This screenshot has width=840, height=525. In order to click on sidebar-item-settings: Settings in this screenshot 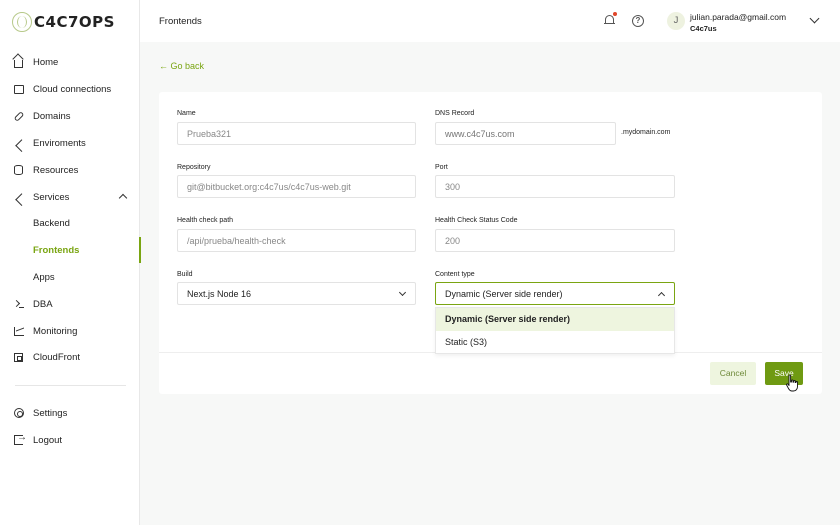, I will do `click(70, 413)`.